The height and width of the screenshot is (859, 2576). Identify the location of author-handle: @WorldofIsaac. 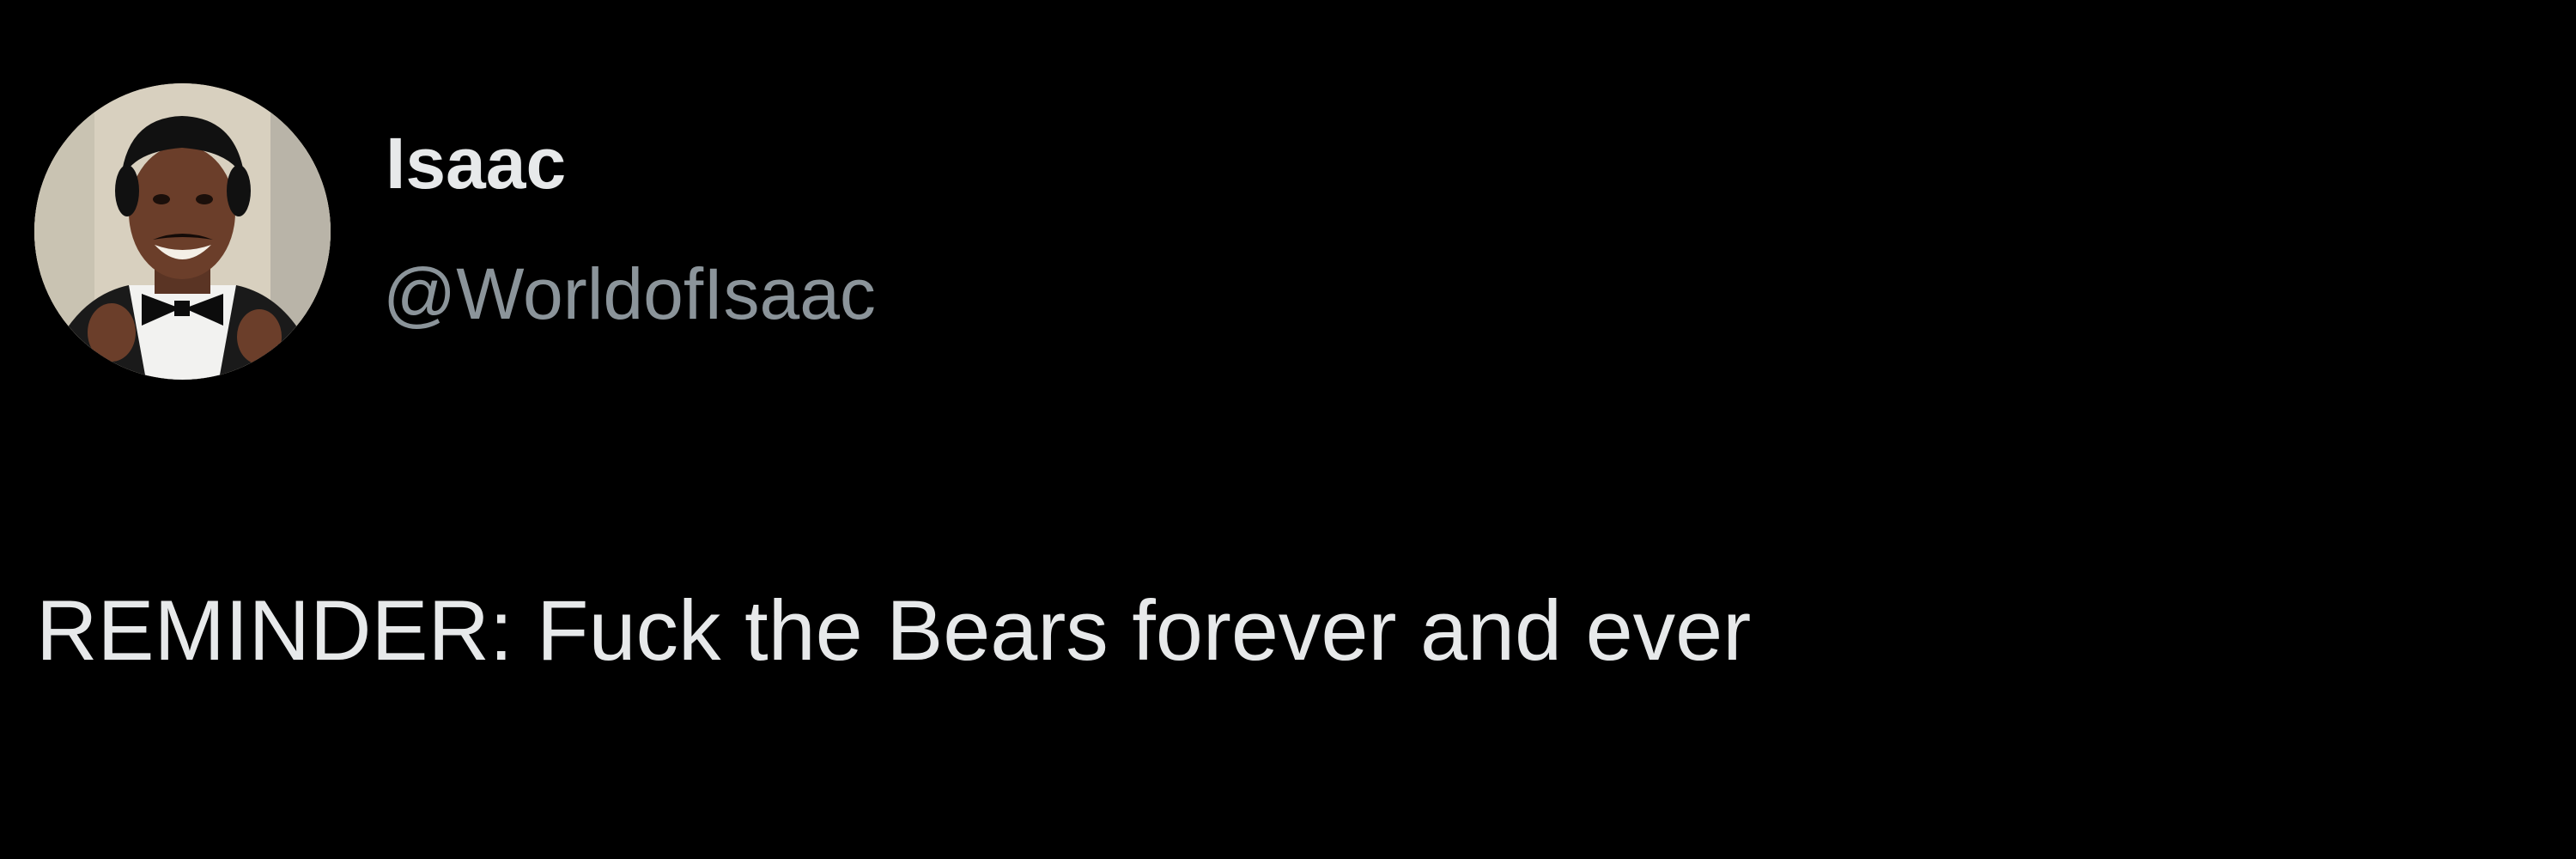
(629, 294).